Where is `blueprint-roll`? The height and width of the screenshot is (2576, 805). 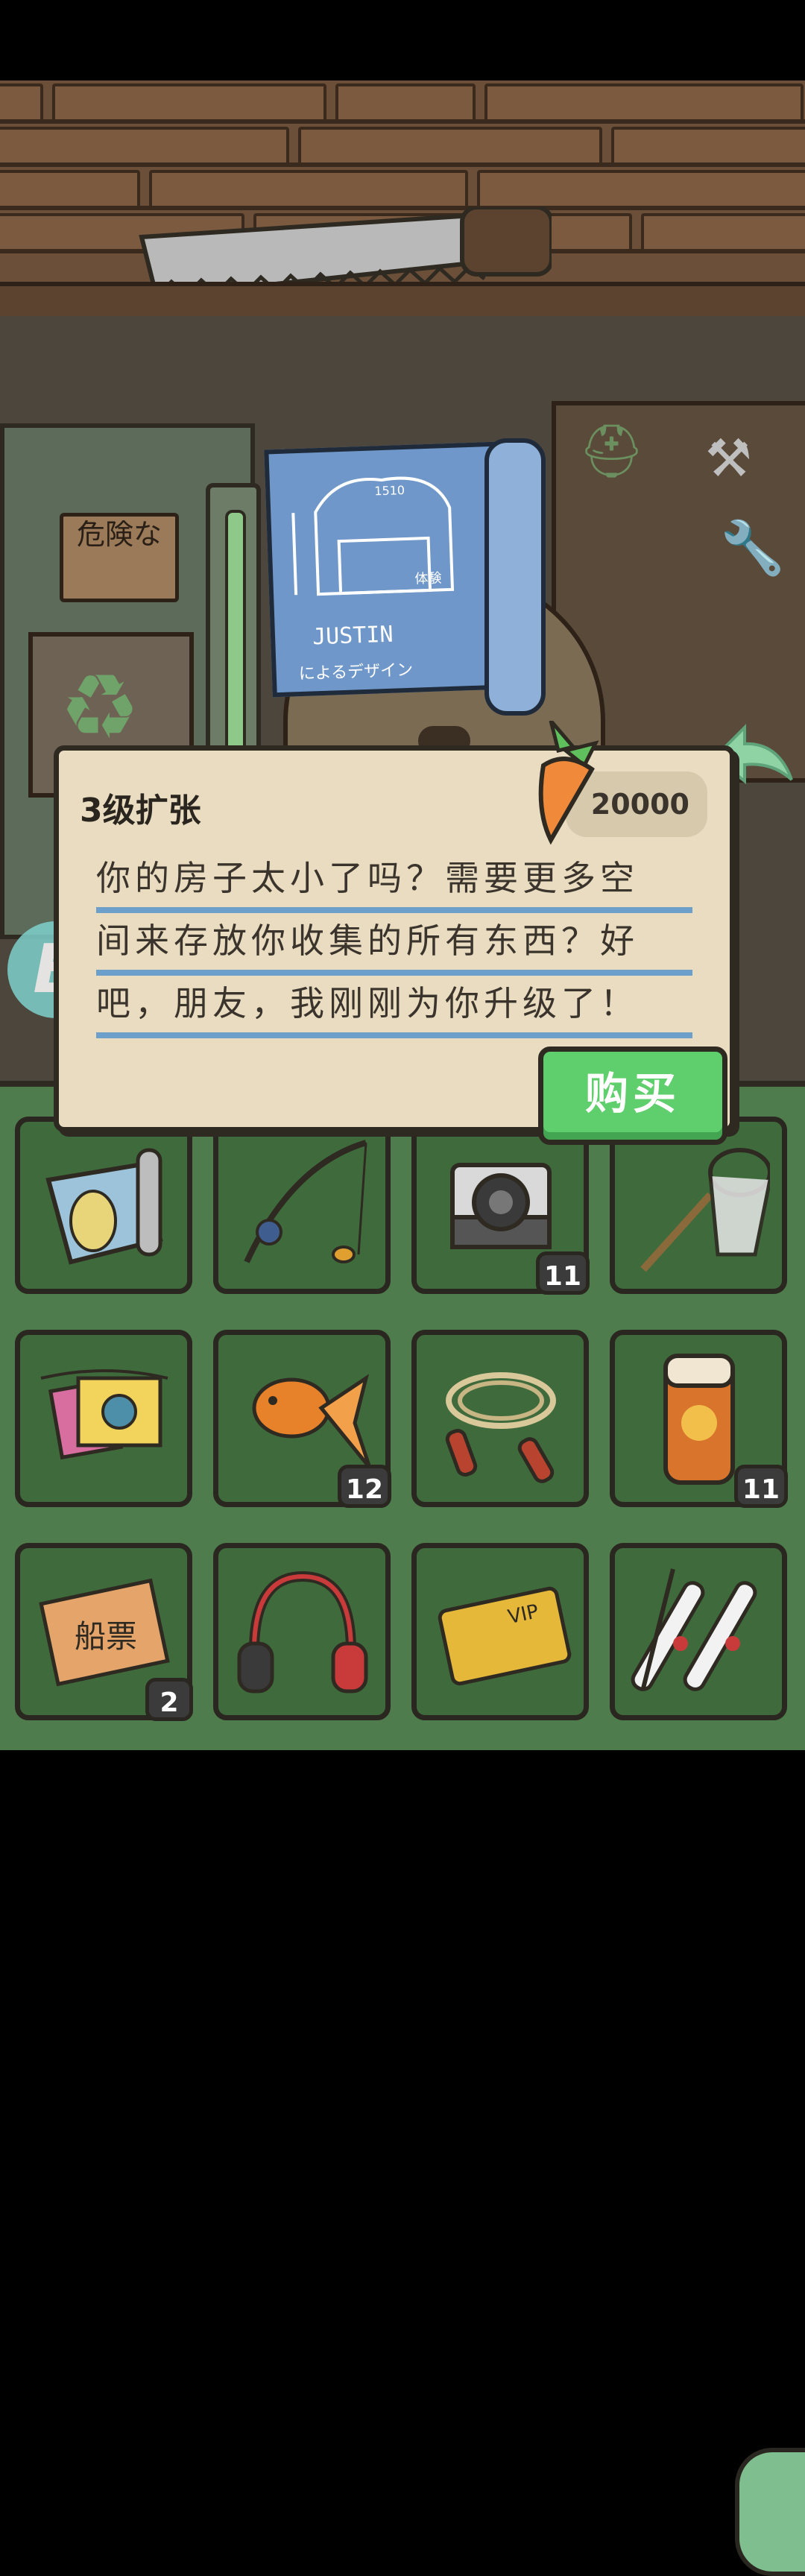 blueprint-roll is located at coordinates (515, 577).